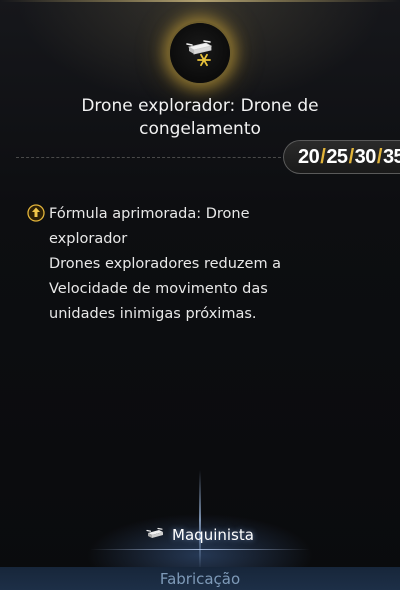  Describe the element at coordinates (151, 157) in the screenshot. I see `title-divider` at that location.